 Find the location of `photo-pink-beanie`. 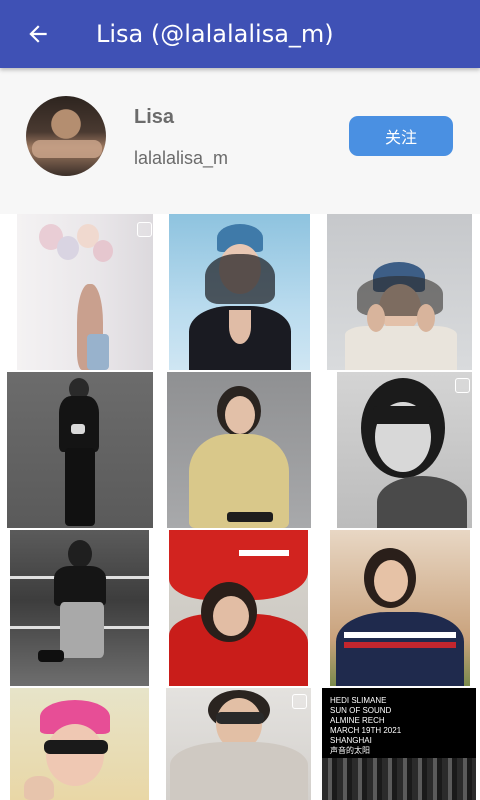

photo-pink-beanie is located at coordinates (79, 744).